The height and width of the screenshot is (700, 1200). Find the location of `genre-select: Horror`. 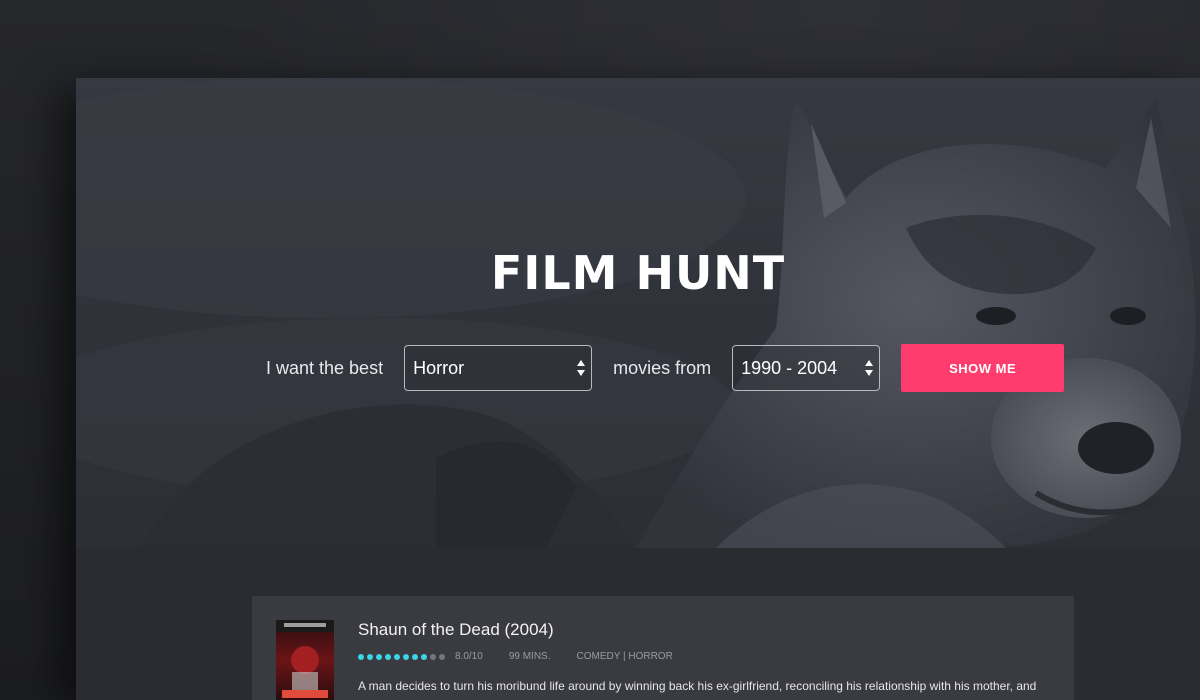

genre-select: Horror is located at coordinates (498, 368).